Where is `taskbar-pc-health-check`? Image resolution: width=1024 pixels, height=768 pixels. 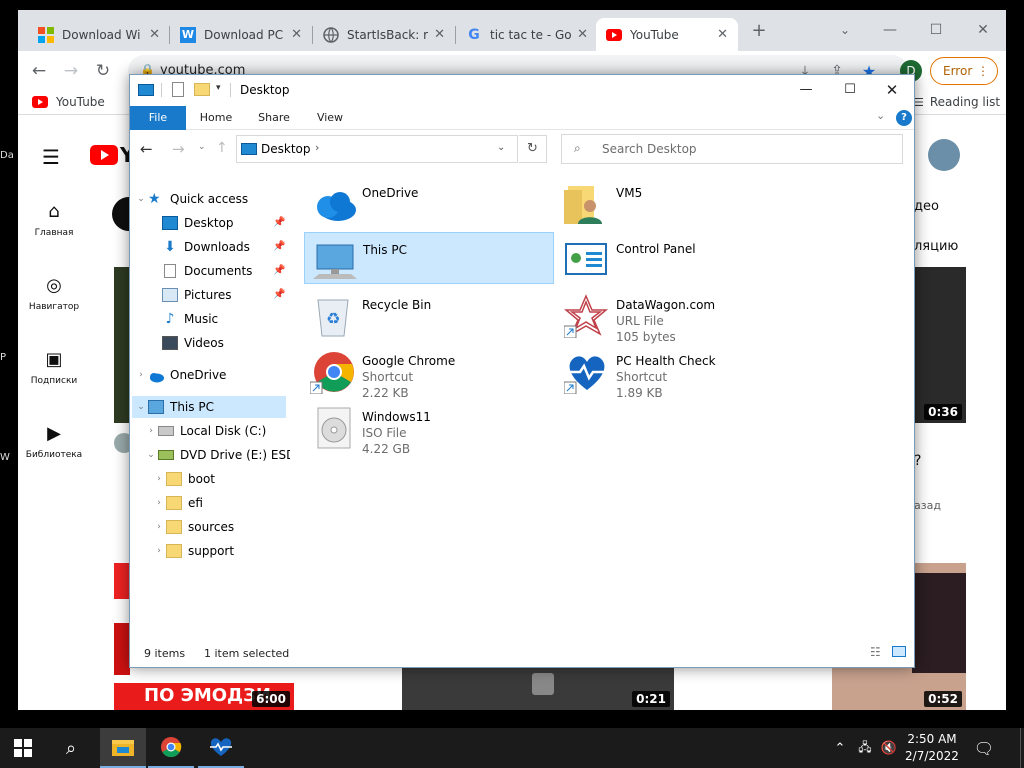
taskbar-pc-health-check is located at coordinates (221, 748).